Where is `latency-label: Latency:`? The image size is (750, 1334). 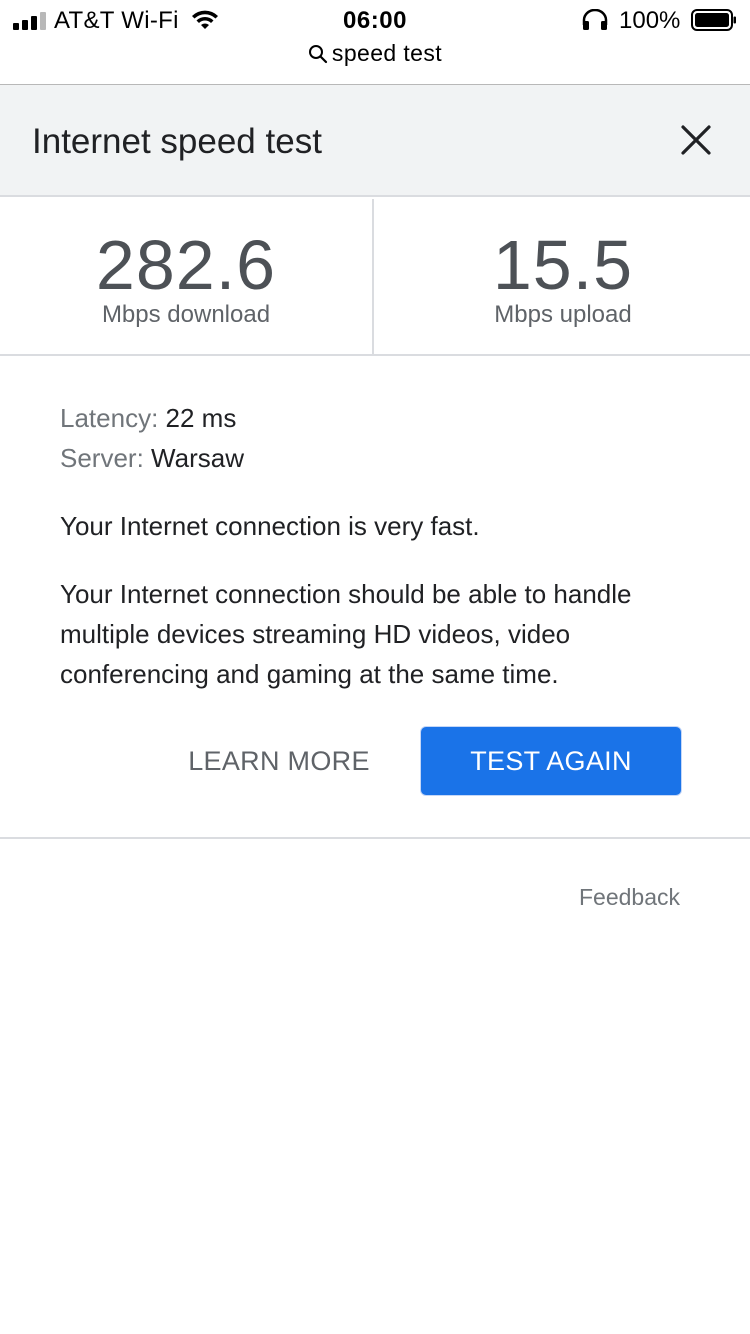 latency-label: Latency: is located at coordinates (109, 418).